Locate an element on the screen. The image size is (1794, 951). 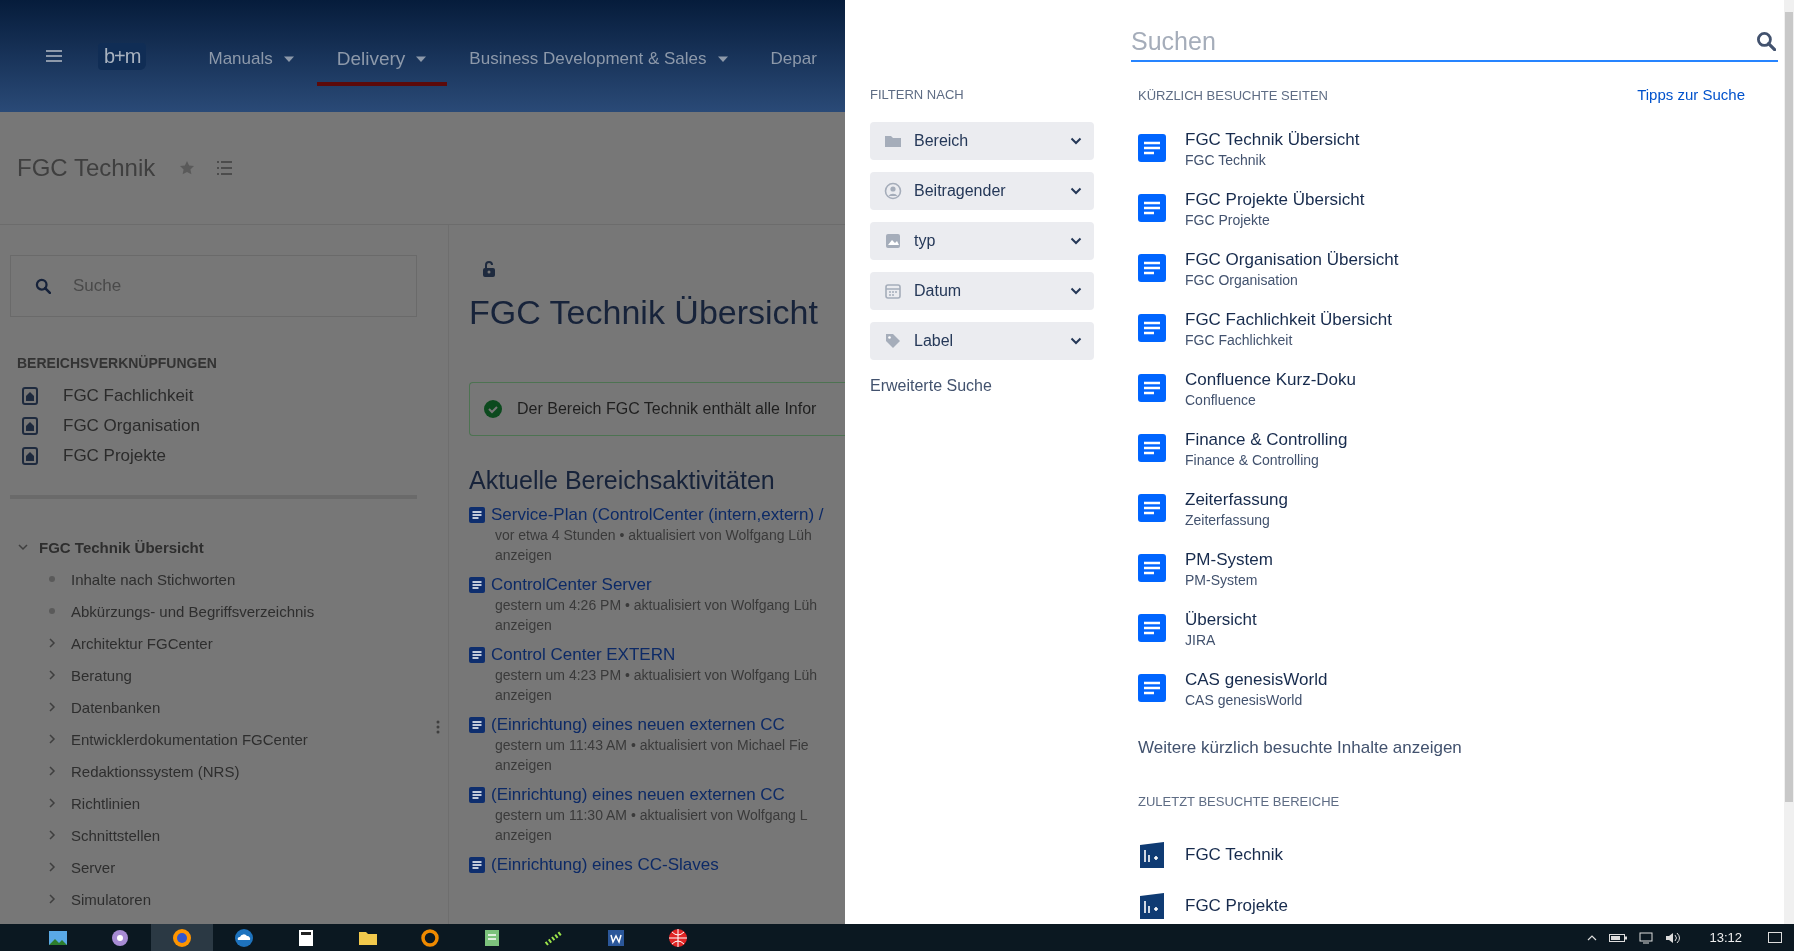
speaker-icon is located at coordinates (1673, 937).